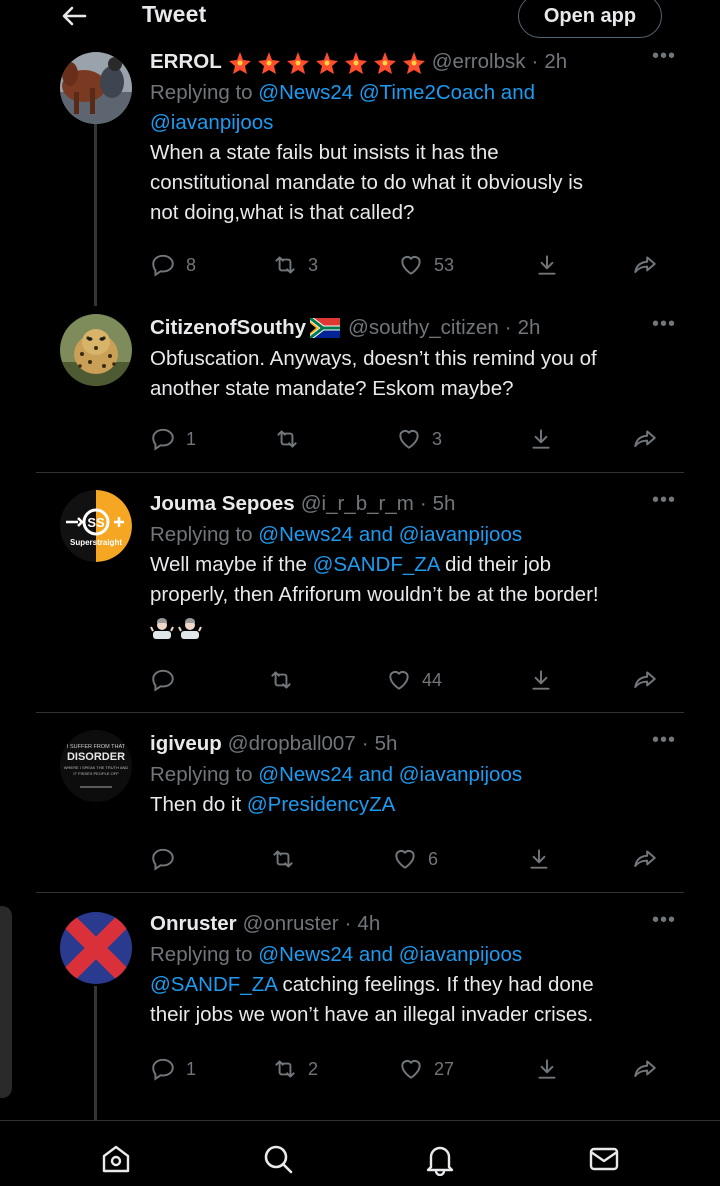 This screenshot has height=1186, width=720. What do you see at coordinates (357, 504) in the screenshot?
I see `user-handle: @i_r_b_r_m` at bounding box center [357, 504].